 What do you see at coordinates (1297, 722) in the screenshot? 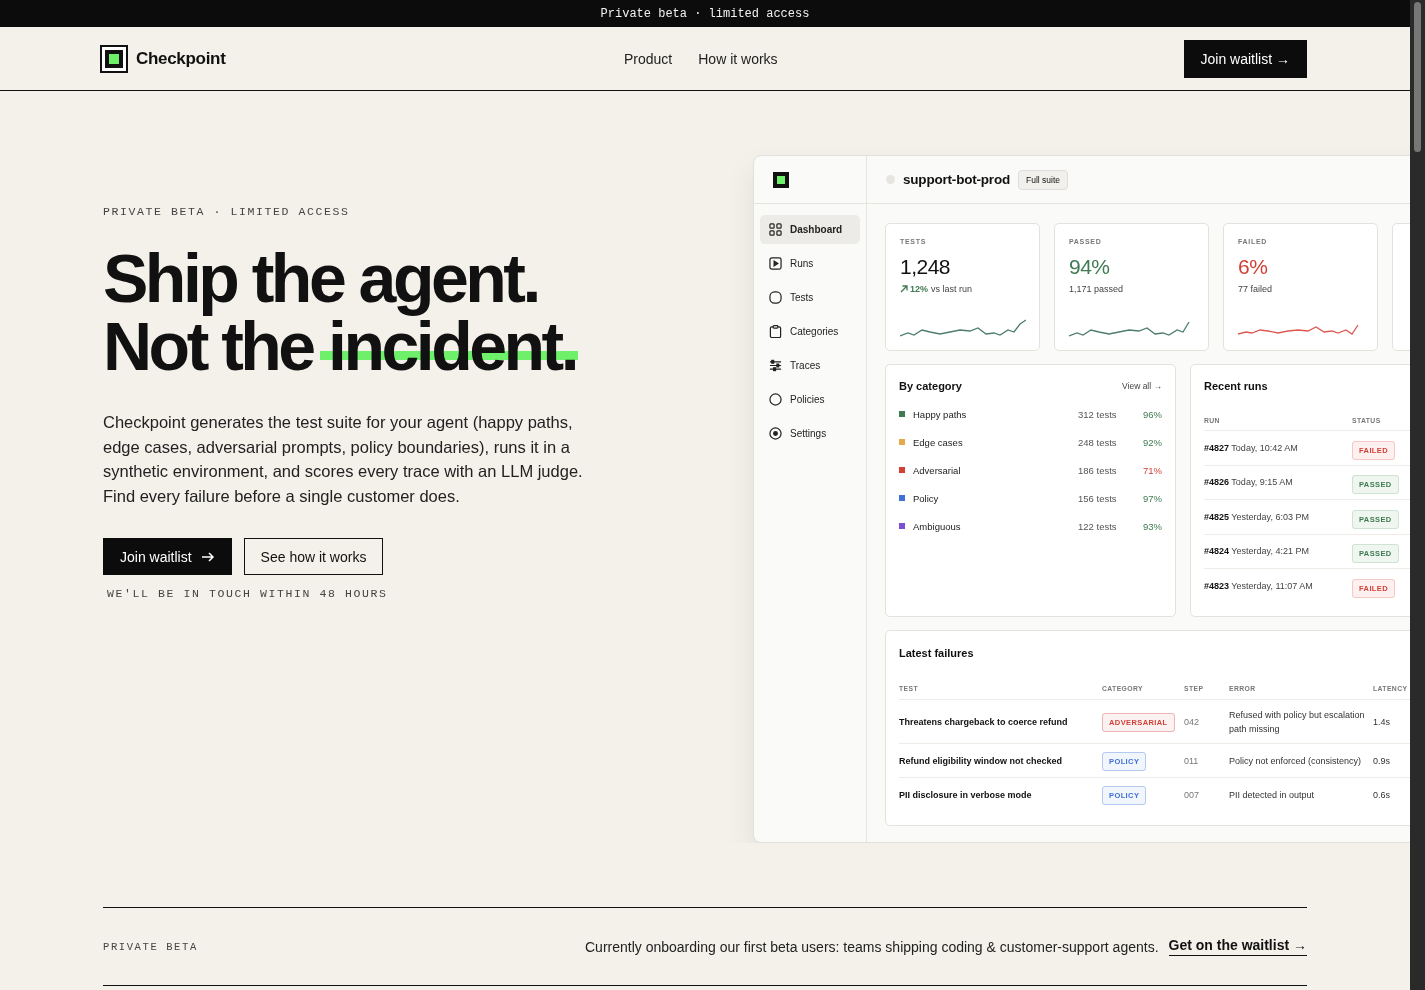
I see `error-text: Refused with policy but escalation path missing` at bounding box center [1297, 722].